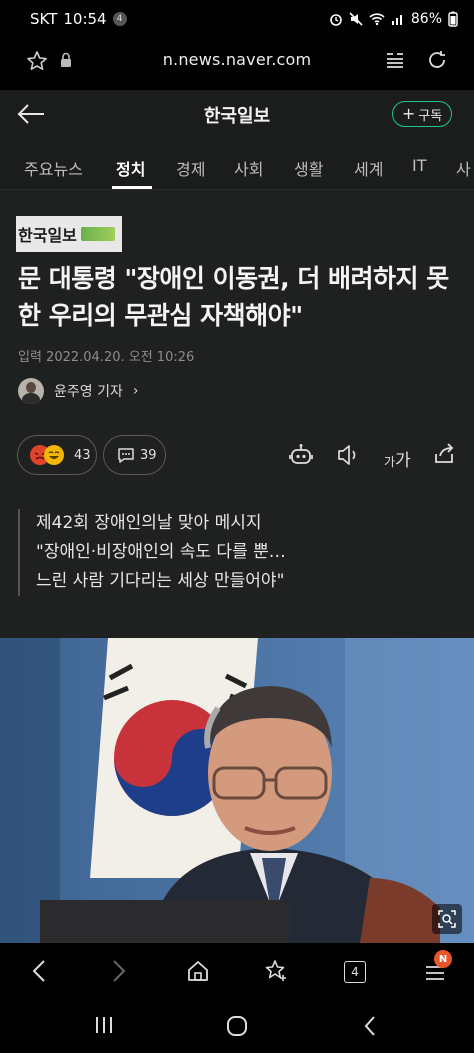  I want to click on browser-url-bar: n.news.naver.com, so click(237, 61).